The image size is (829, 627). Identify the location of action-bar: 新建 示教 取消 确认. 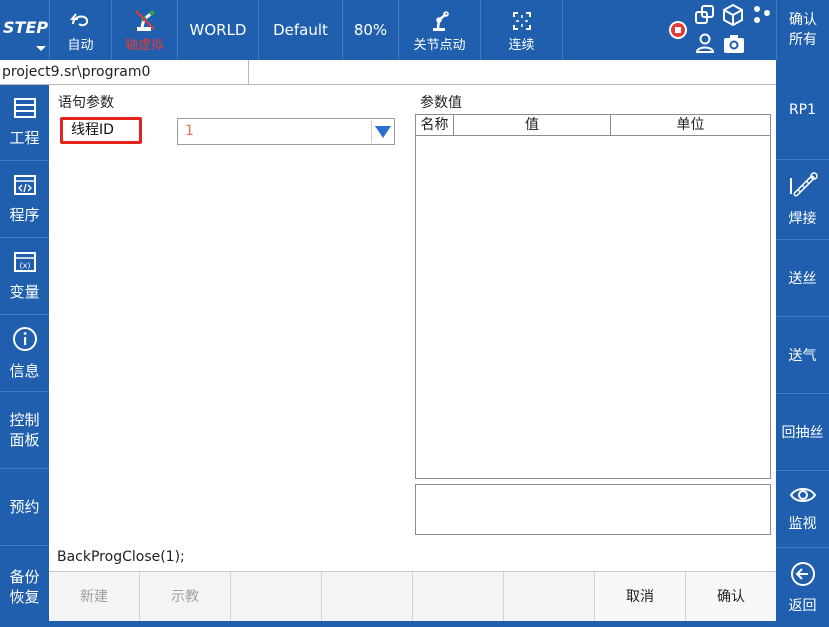
(412, 596).